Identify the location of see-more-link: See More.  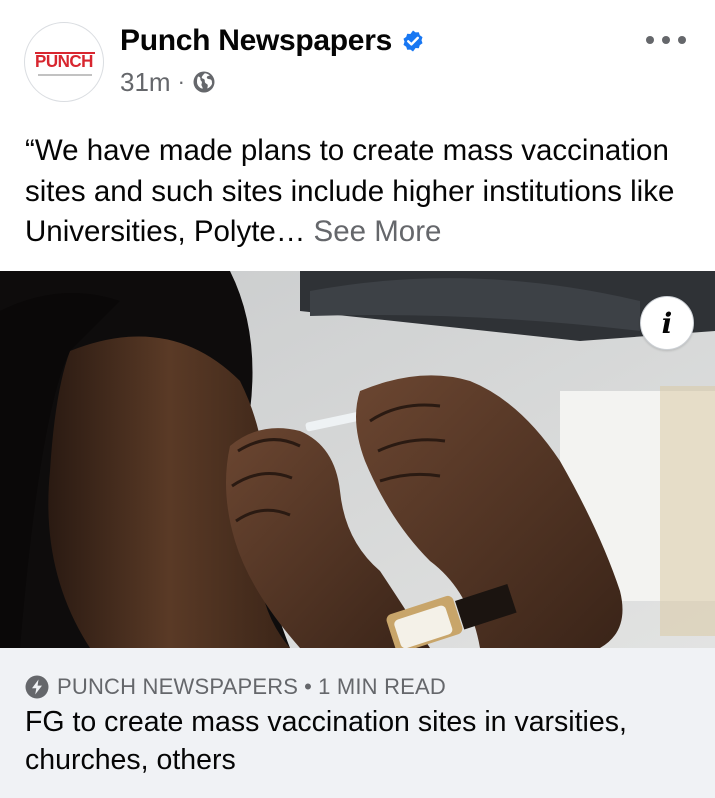
(378, 231).